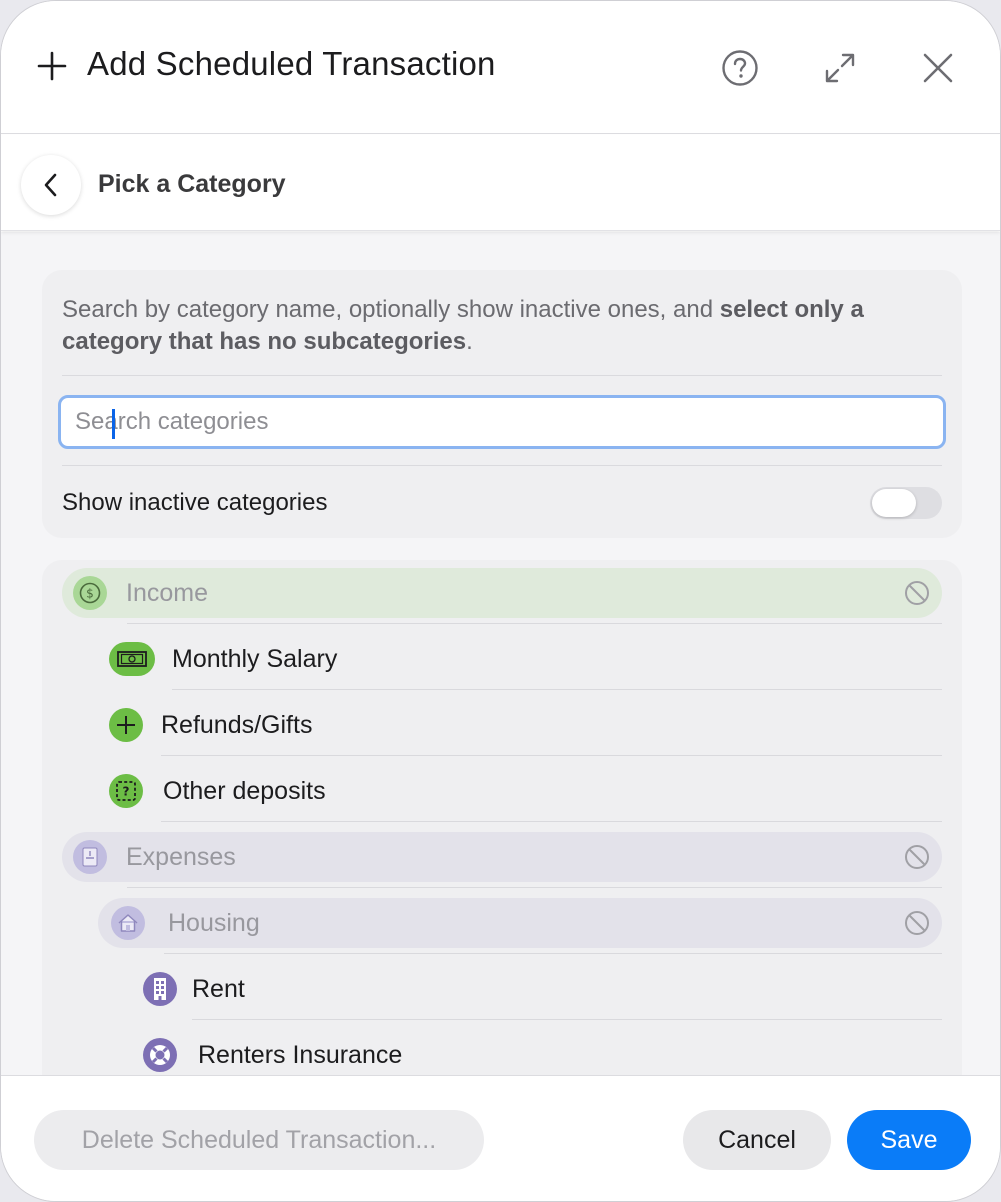  I want to click on expand-arrows-icon, so click(840, 68).